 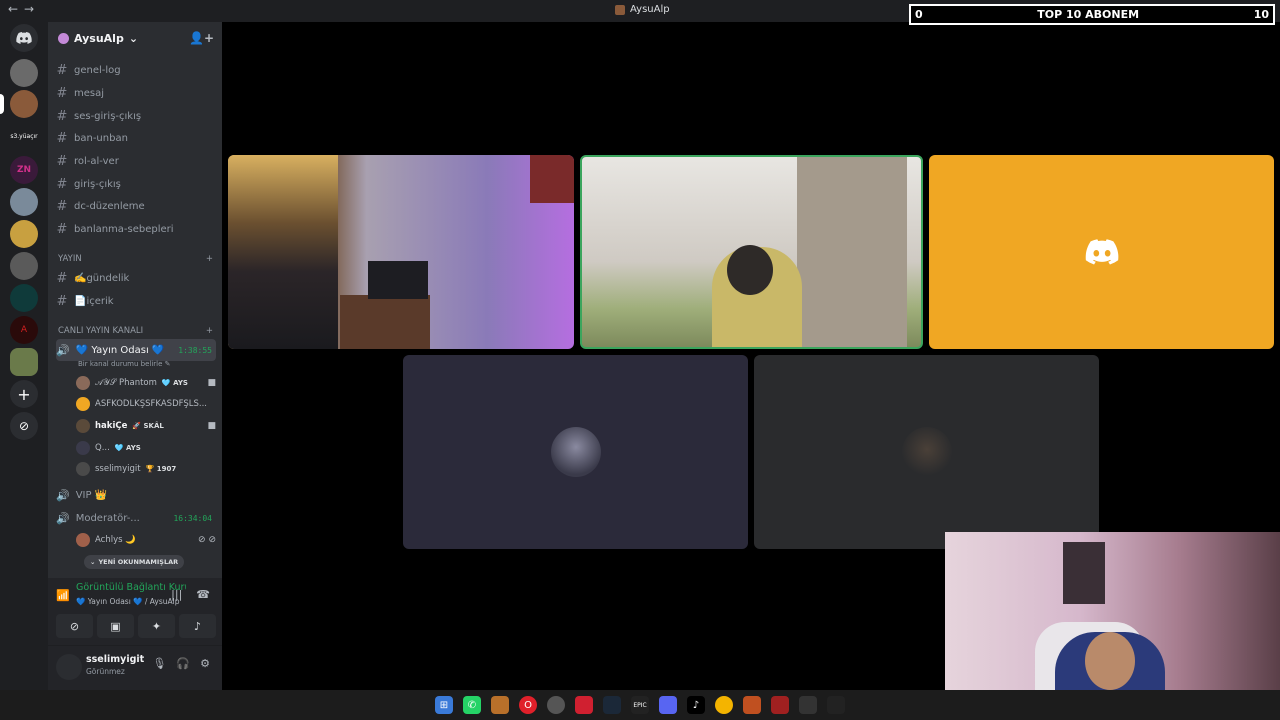 What do you see at coordinates (115, 626) in the screenshot?
I see `screen-share-button: ▣` at bounding box center [115, 626].